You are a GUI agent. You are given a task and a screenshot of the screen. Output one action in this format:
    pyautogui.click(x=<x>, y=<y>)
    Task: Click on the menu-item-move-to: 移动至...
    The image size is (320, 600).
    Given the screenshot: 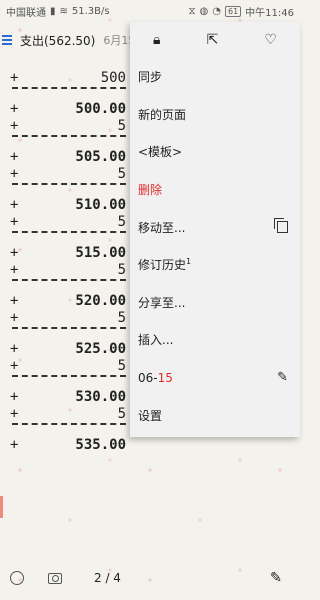 What is the action you would take?
    pyautogui.click(x=215, y=227)
    